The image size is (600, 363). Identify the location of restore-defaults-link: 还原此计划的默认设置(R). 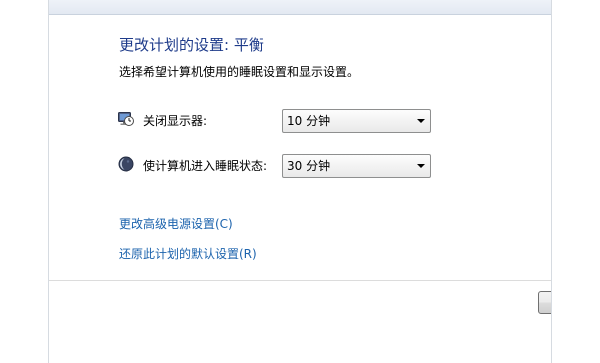
(188, 254).